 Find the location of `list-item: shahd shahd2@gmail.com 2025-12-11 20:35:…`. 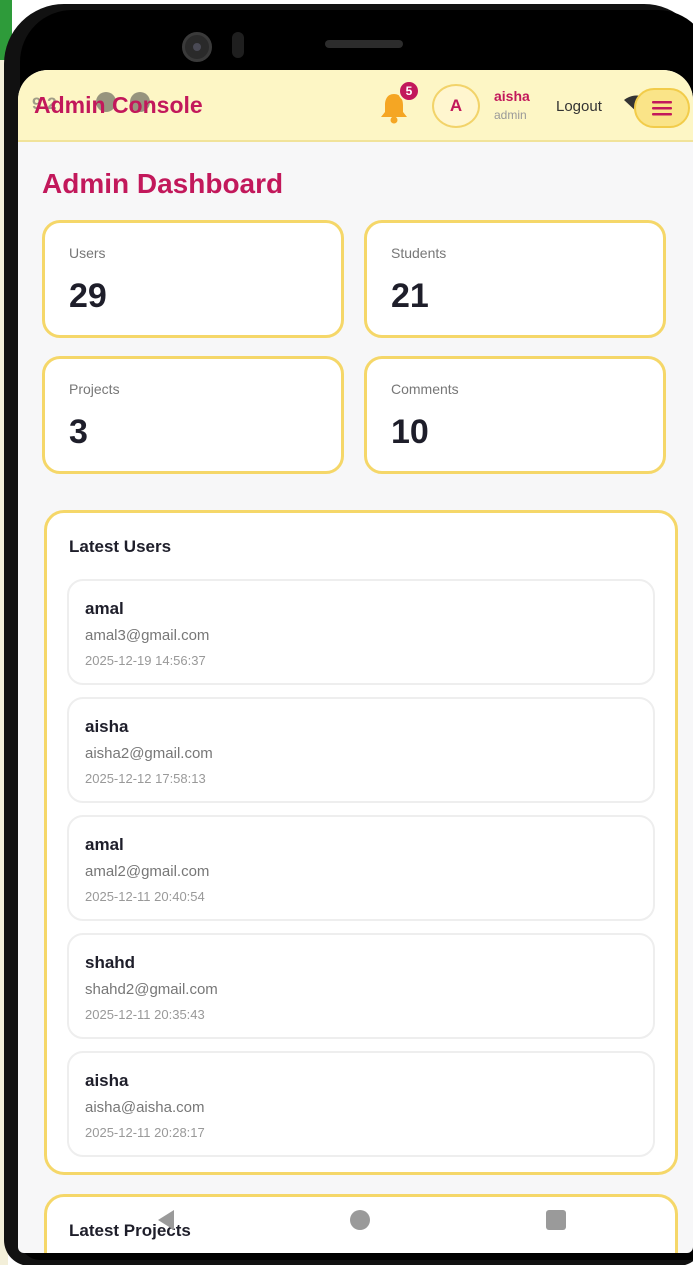

list-item: shahd shahd2@gmail.com 2025-12-11 20:35:… is located at coordinates (361, 986).